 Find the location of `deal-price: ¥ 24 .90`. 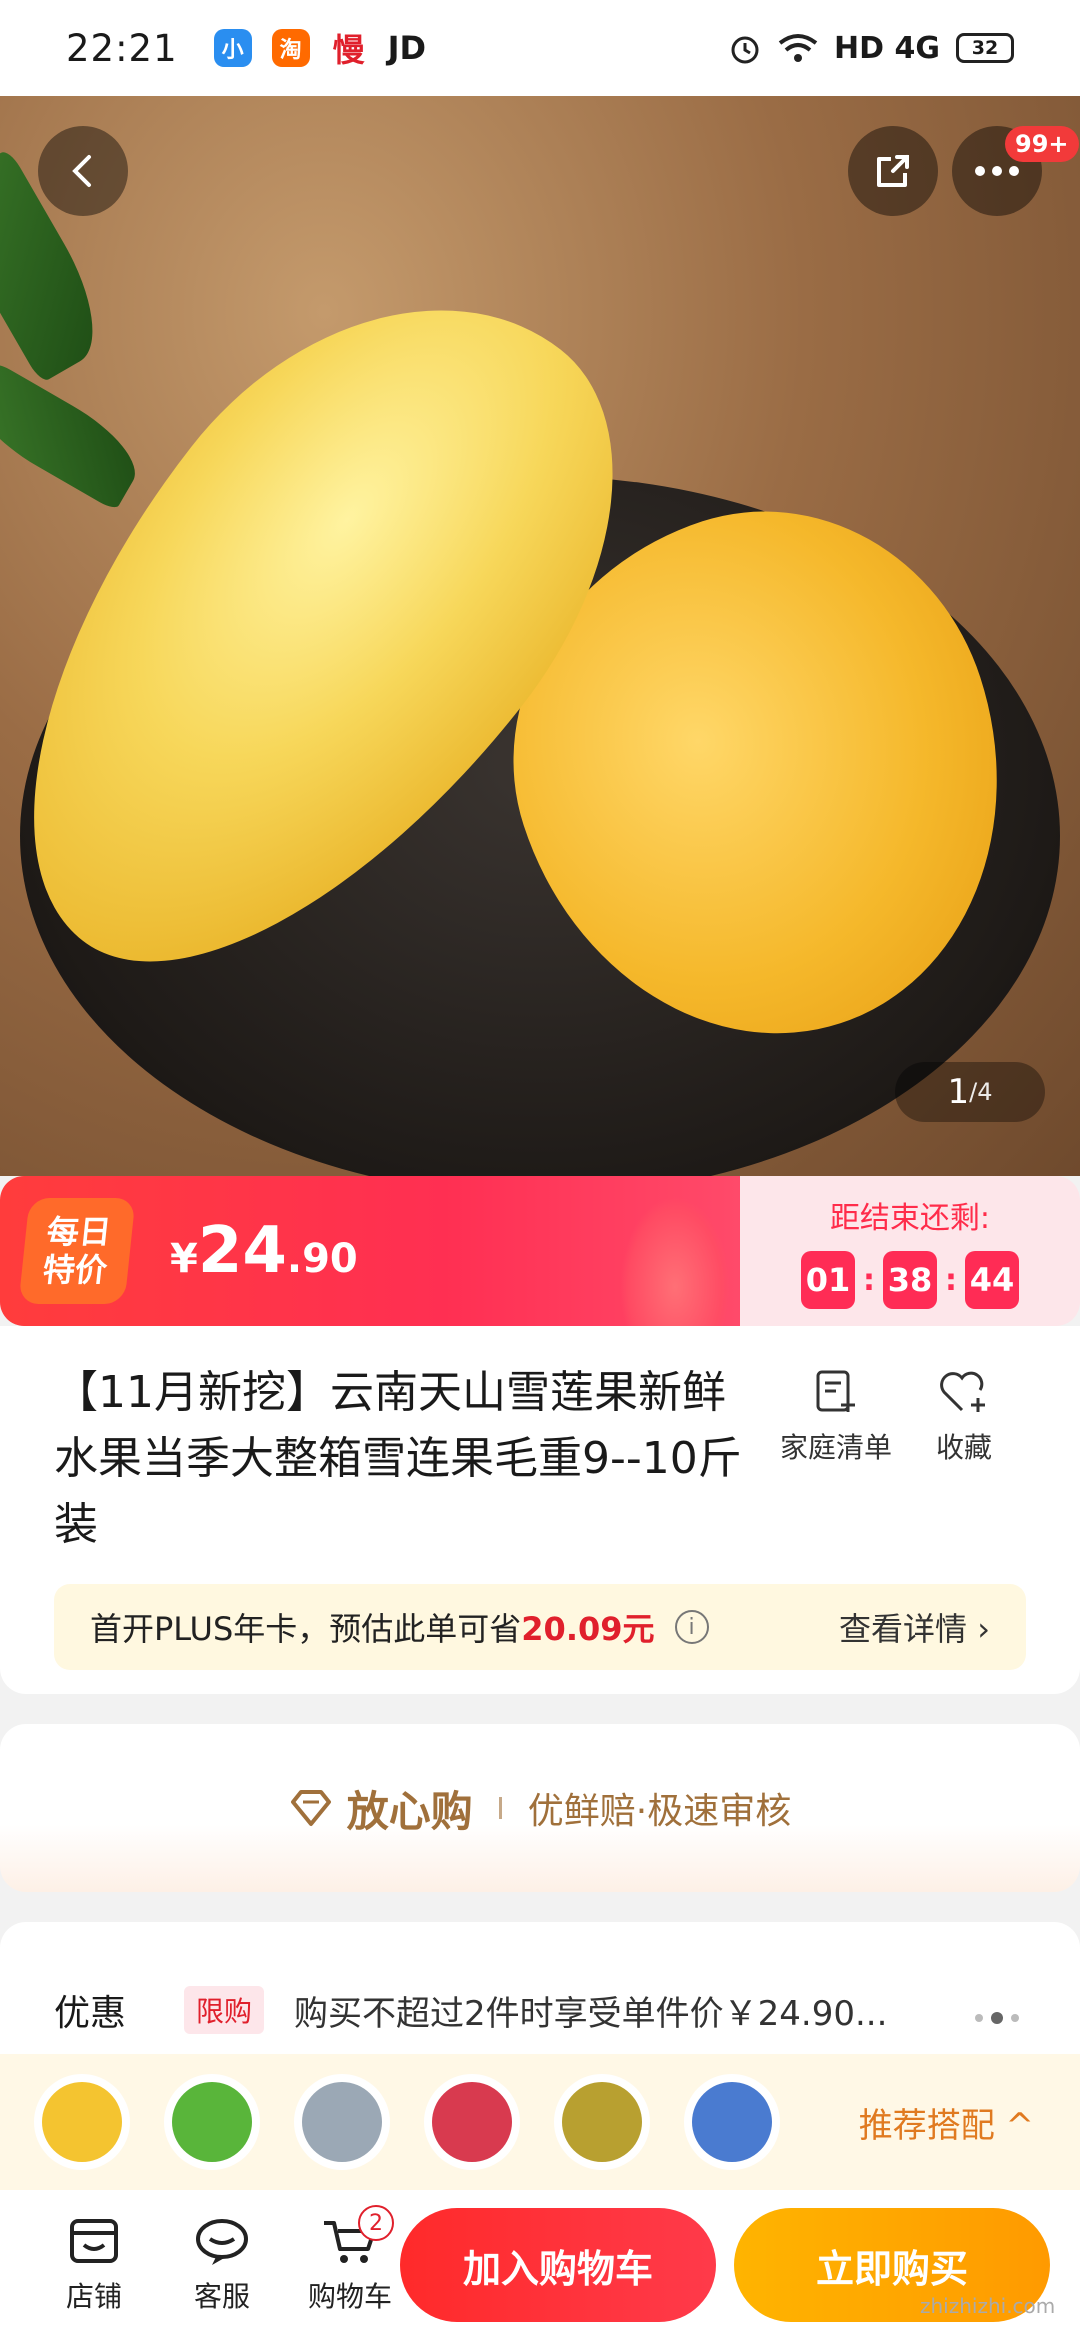

deal-price: ¥ 24 .90 is located at coordinates (264, 1251).